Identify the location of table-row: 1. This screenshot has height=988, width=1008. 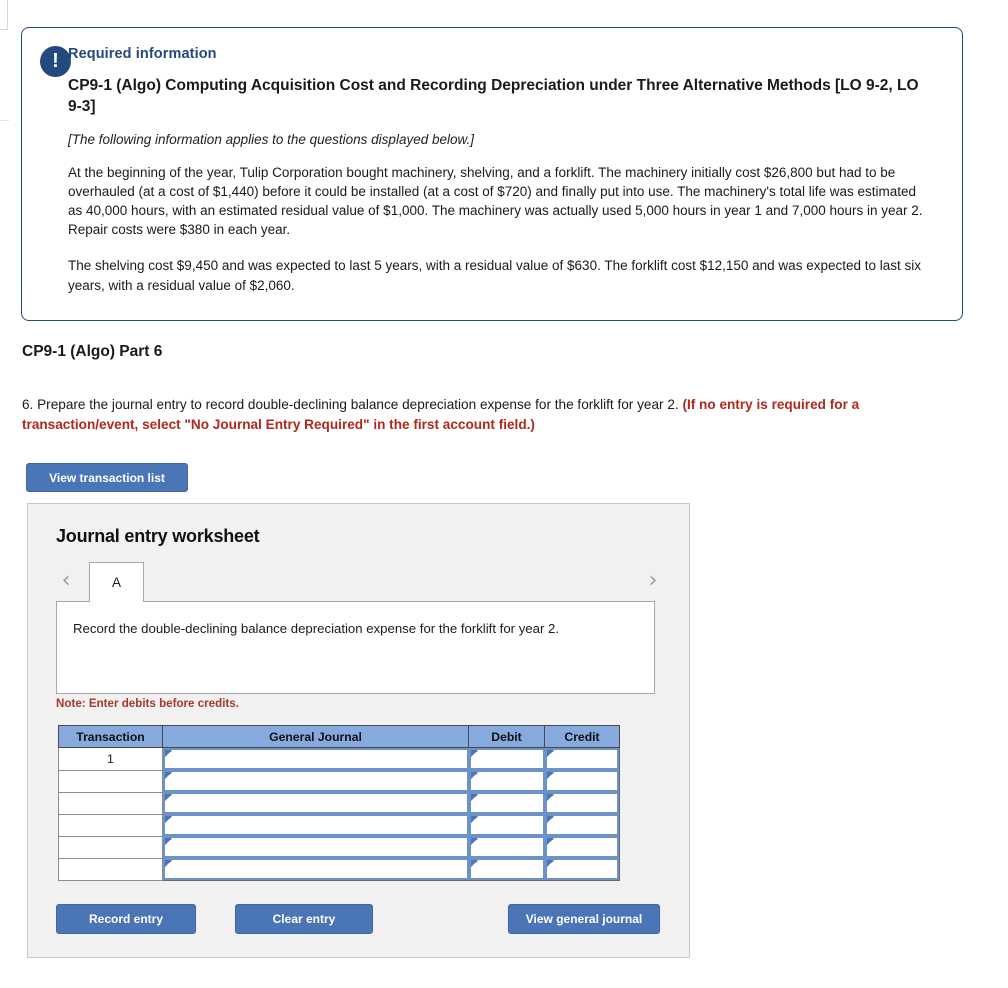
(339, 759).